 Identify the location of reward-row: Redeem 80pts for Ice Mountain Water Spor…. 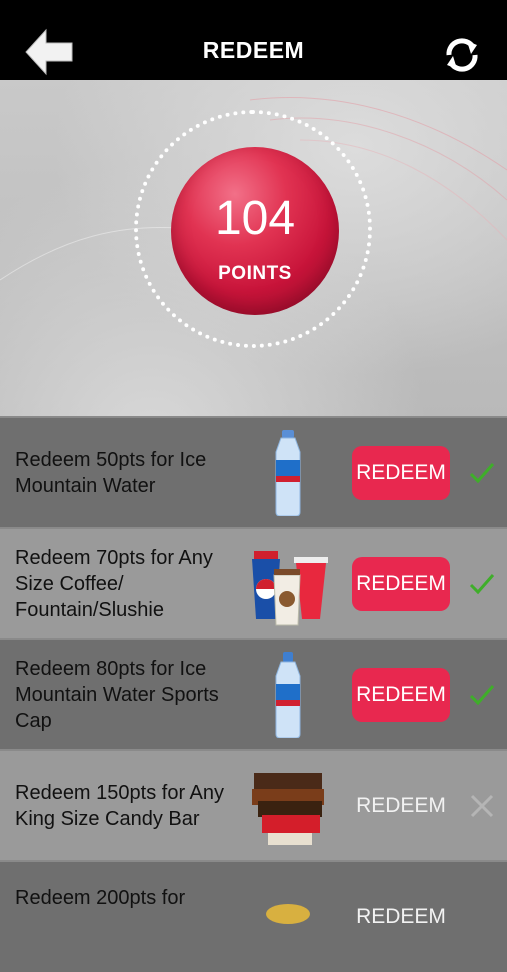
(253, 694).